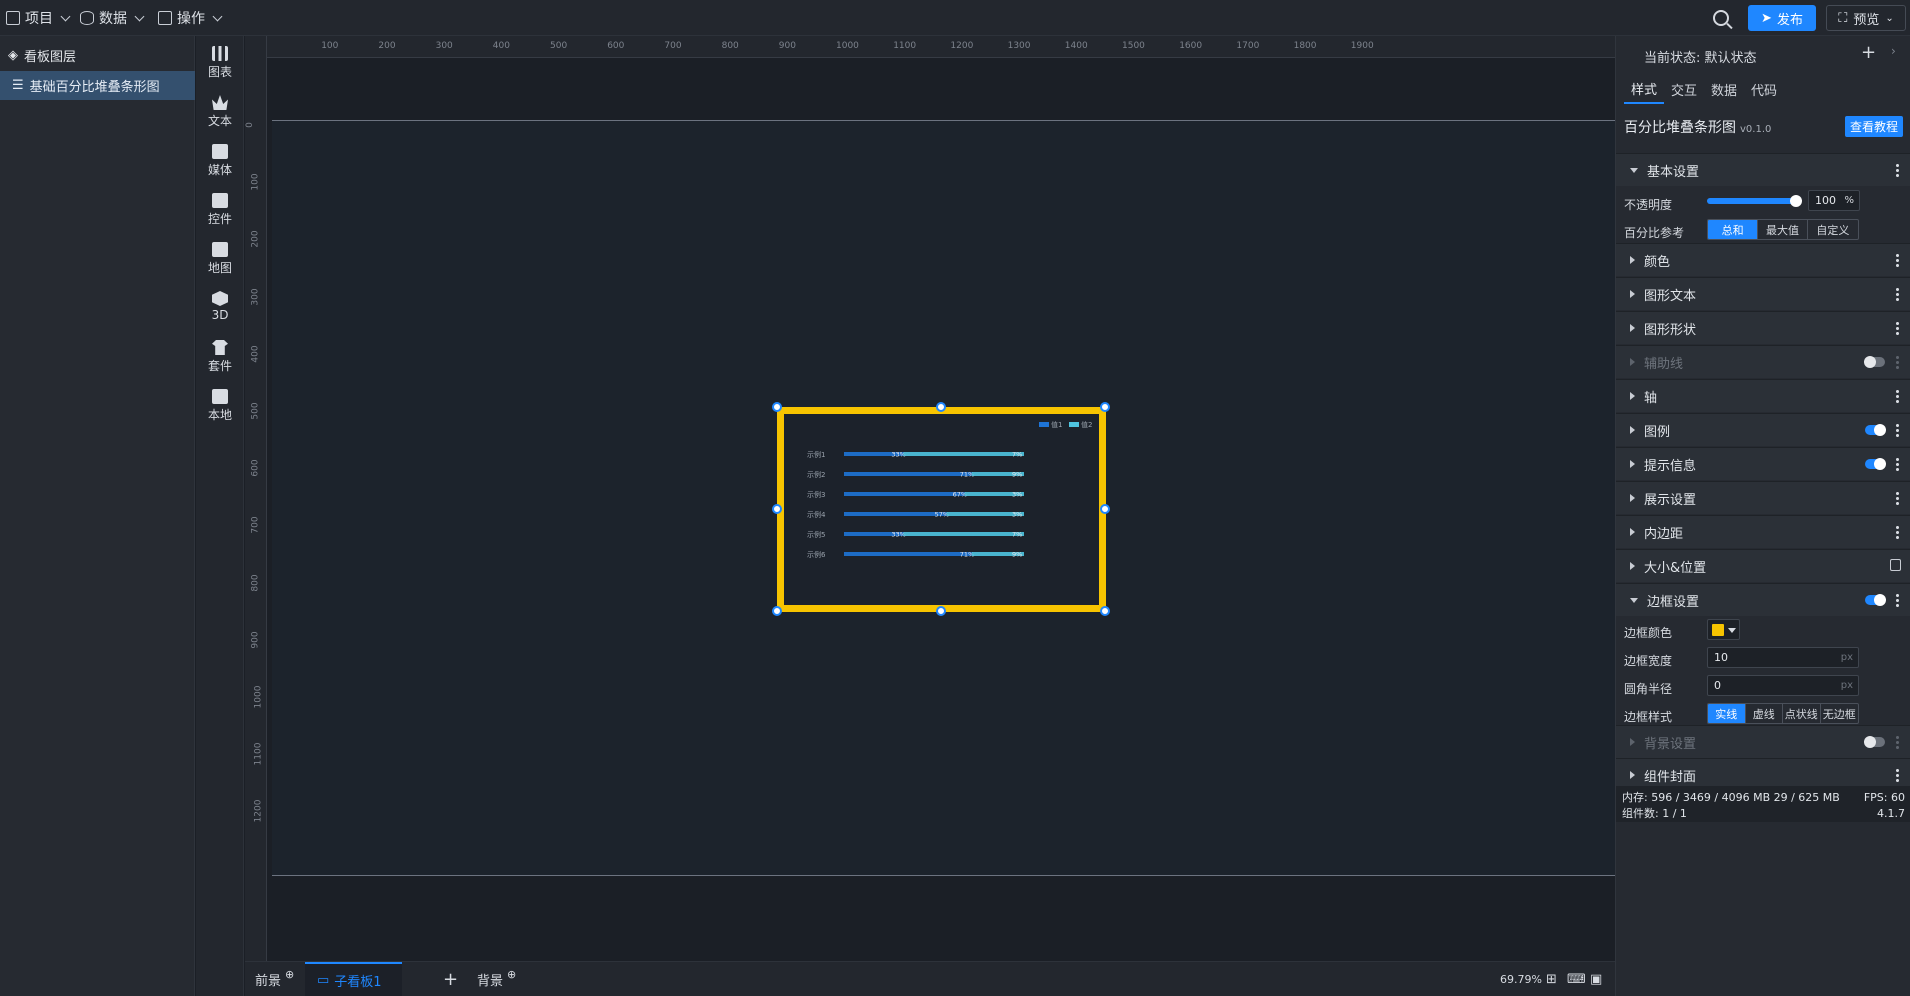 The image size is (1910, 996). I want to click on menu-project: 项目, so click(38, 18).